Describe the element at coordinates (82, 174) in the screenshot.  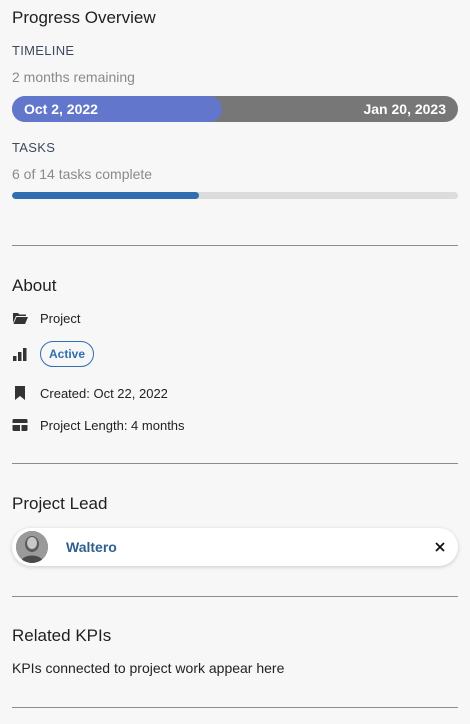
I see `tasks-summary: 6 of 14 tasks complete` at that location.